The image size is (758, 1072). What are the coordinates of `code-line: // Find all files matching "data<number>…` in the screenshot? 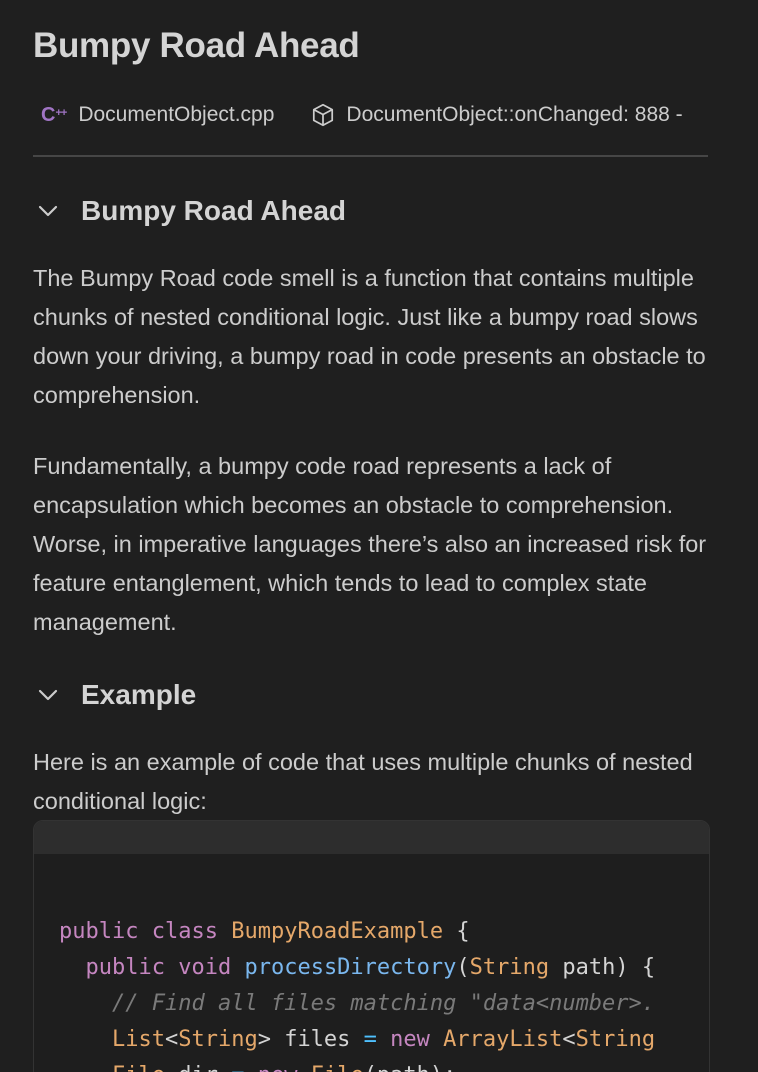 It's located at (383, 1003).